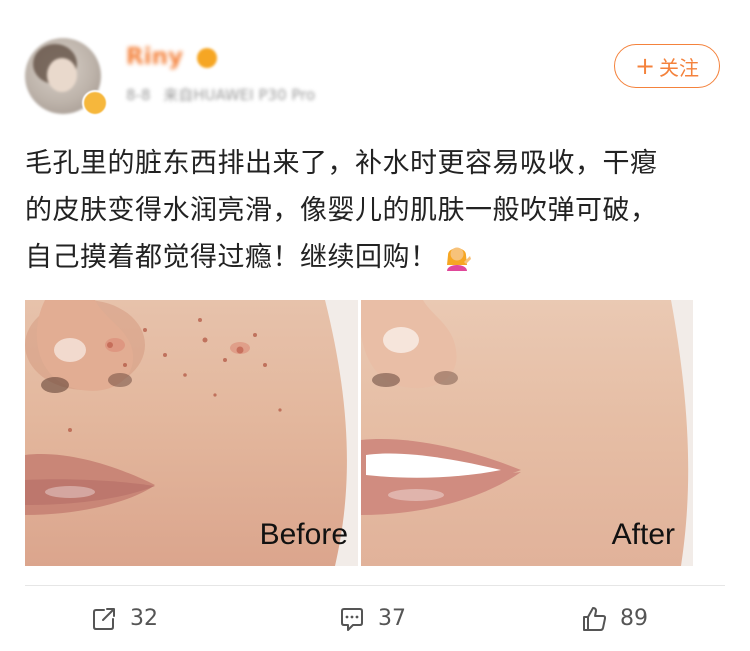  I want to click on share-button: 32, so click(124, 618).